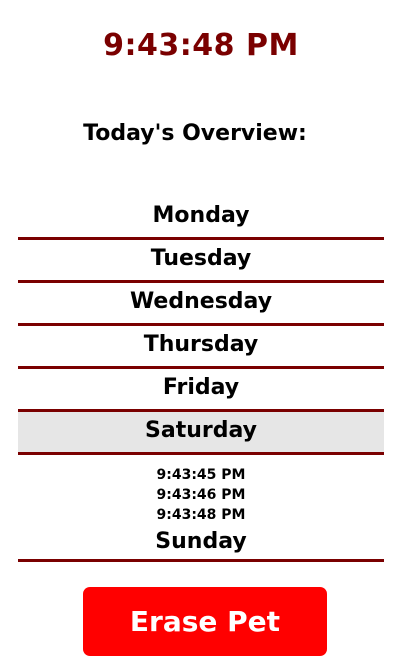 This screenshot has height=666, width=410. Describe the element at coordinates (201, 495) in the screenshot. I see `log-entry: 9:43:46 PM` at that location.